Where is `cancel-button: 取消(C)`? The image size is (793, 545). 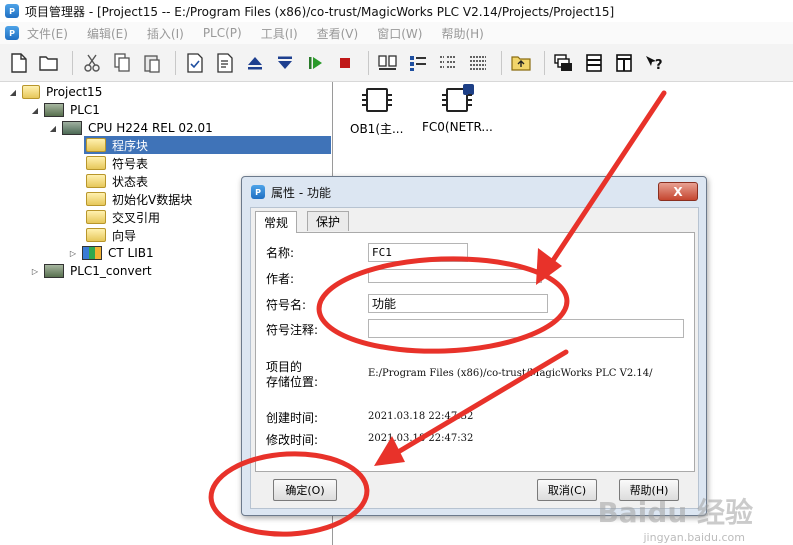 cancel-button: 取消(C) is located at coordinates (567, 490).